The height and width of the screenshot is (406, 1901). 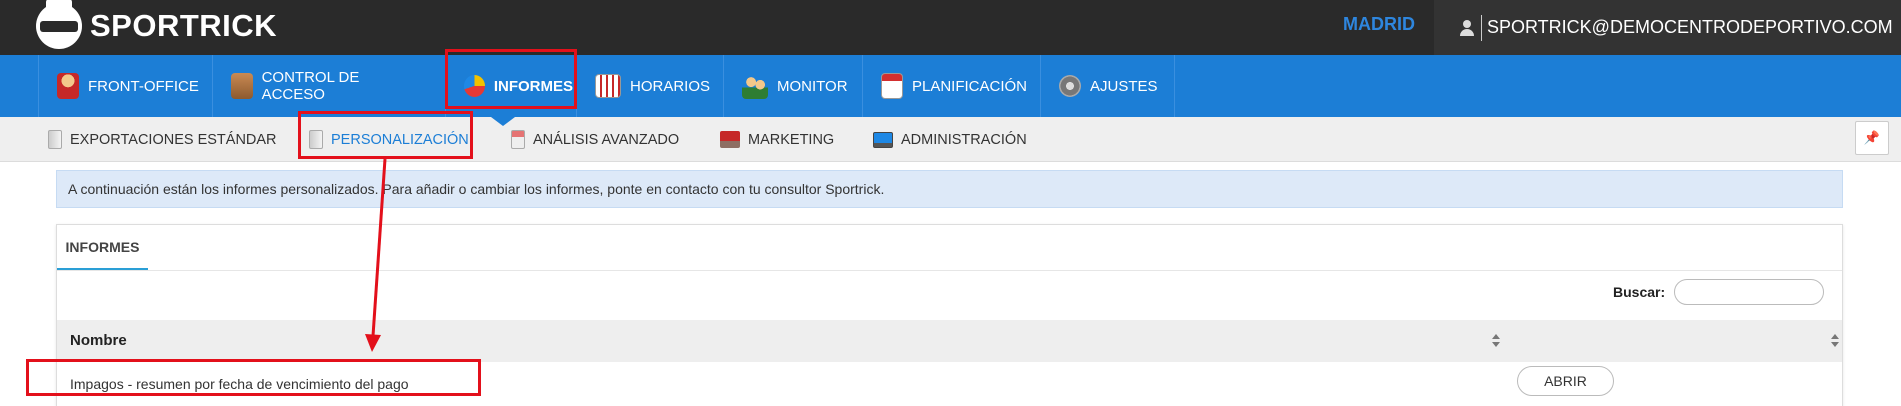 I want to click on nav-item-ajustes: AJUSTES, so click(x=1107, y=86).